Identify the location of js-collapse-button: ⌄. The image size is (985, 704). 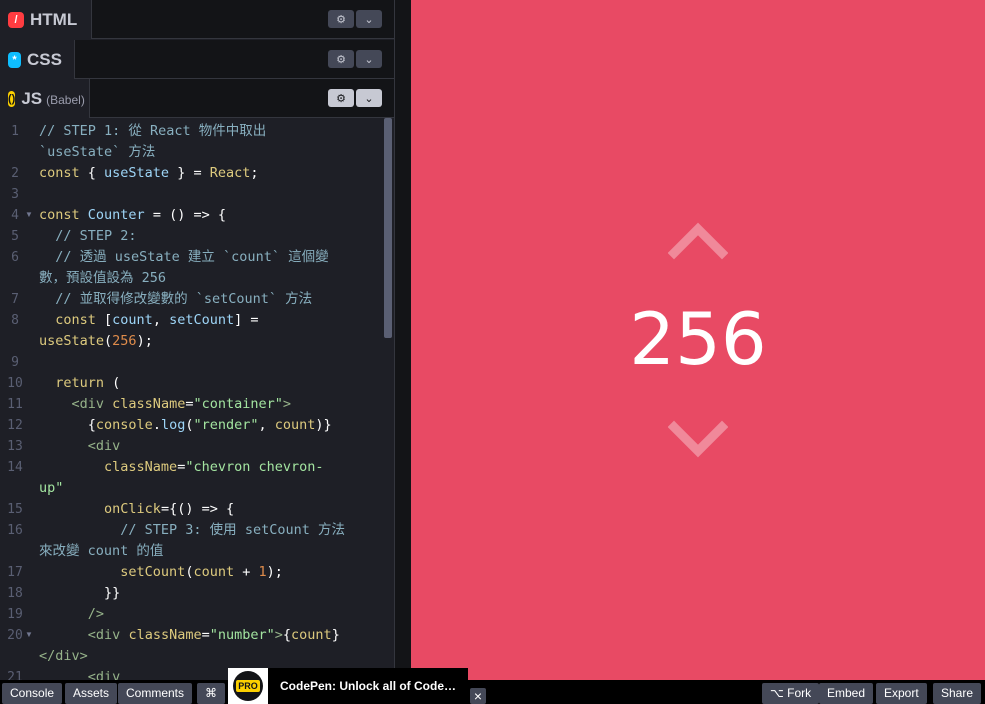
(369, 98).